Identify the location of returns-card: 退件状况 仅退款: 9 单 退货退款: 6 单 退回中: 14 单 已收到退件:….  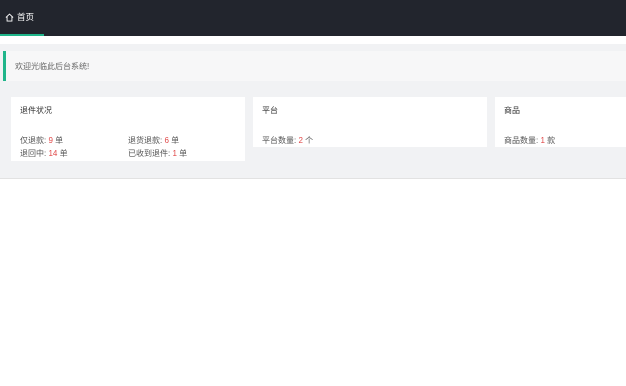
(128, 129).